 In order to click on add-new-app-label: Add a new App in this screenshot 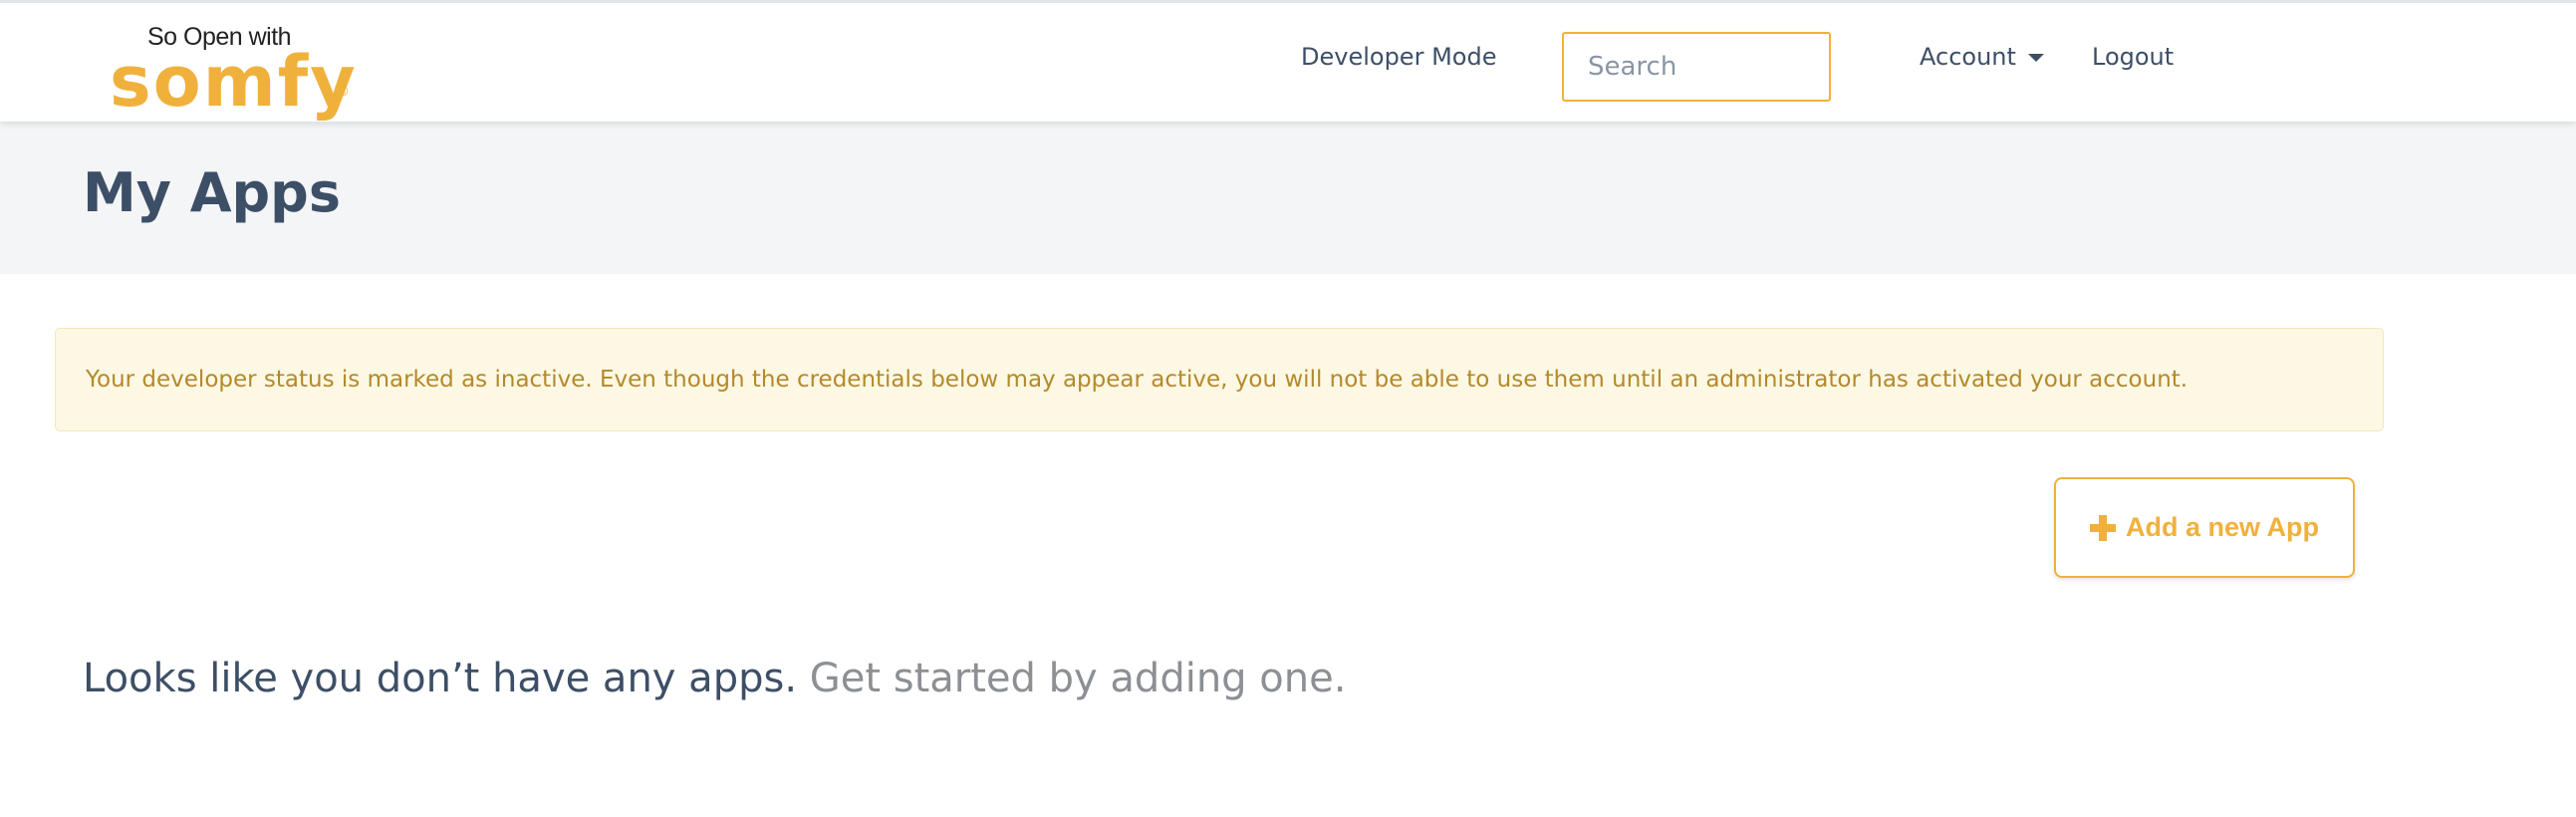, I will do `click(2222, 527)`.